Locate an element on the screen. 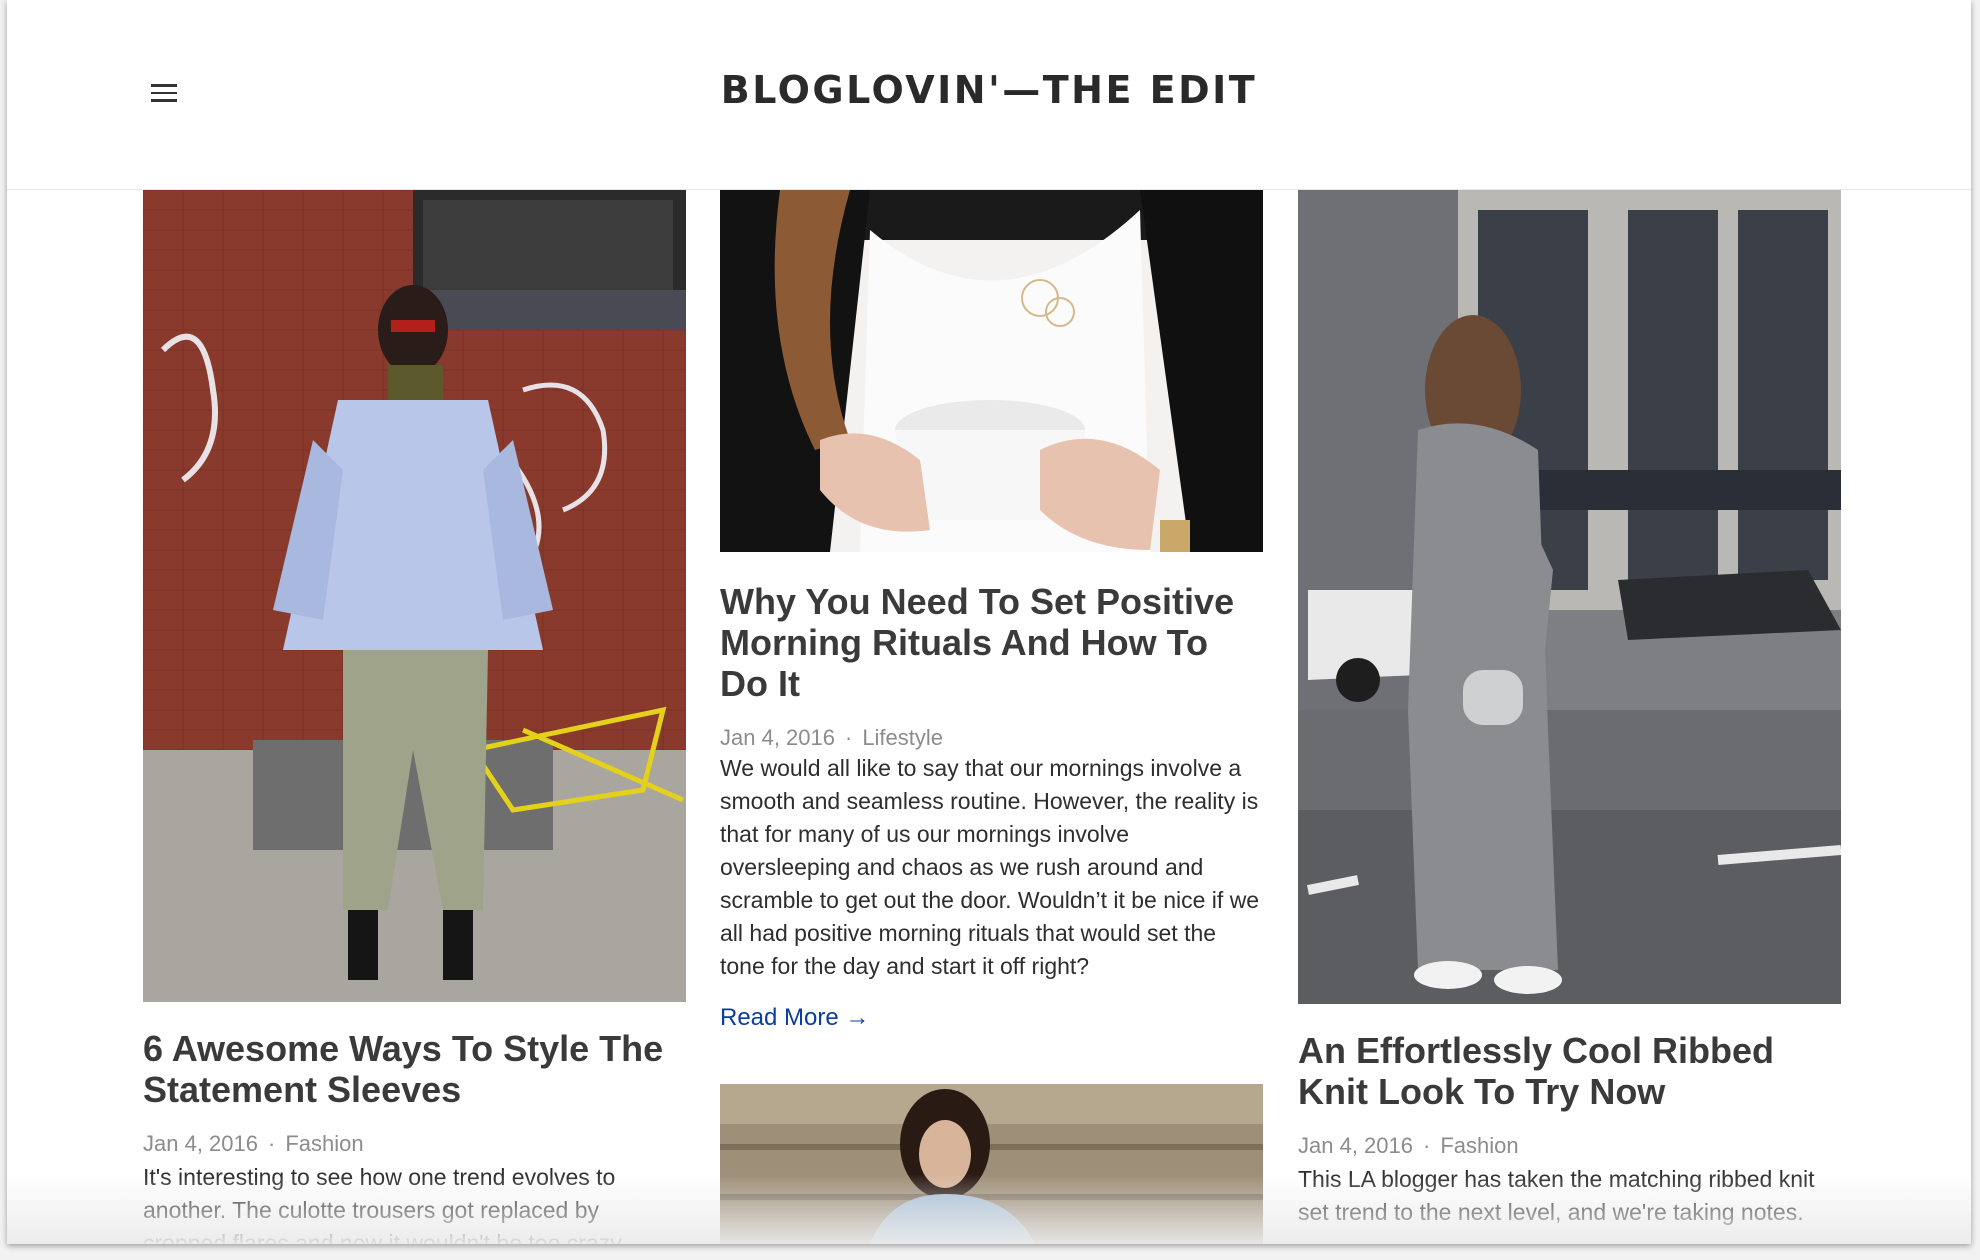  post-image-next is located at coordinates (991, 1164).